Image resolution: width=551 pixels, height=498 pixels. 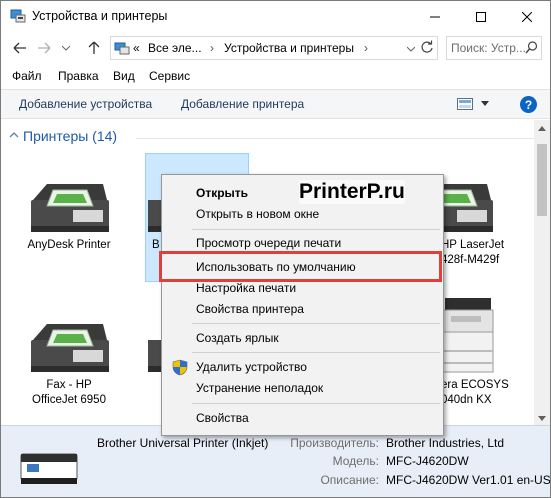 What do you see at coordinates (268, 243) in the screenshot?
I see `menu-item-print-queue: Просмотр очереди печати` at bounding box center [268, 243].